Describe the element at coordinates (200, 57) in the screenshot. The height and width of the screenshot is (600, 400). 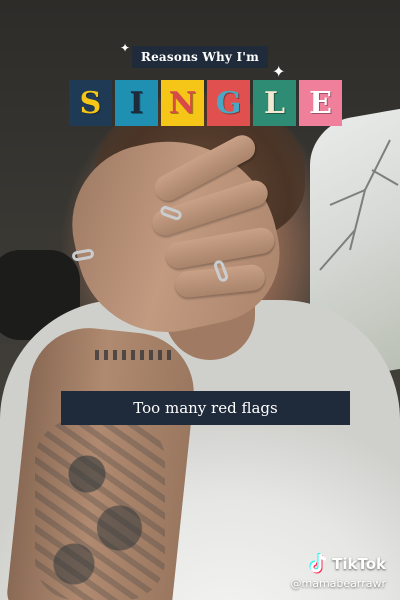
I see `title-subtitle: Reasons Why I'm` at that location.